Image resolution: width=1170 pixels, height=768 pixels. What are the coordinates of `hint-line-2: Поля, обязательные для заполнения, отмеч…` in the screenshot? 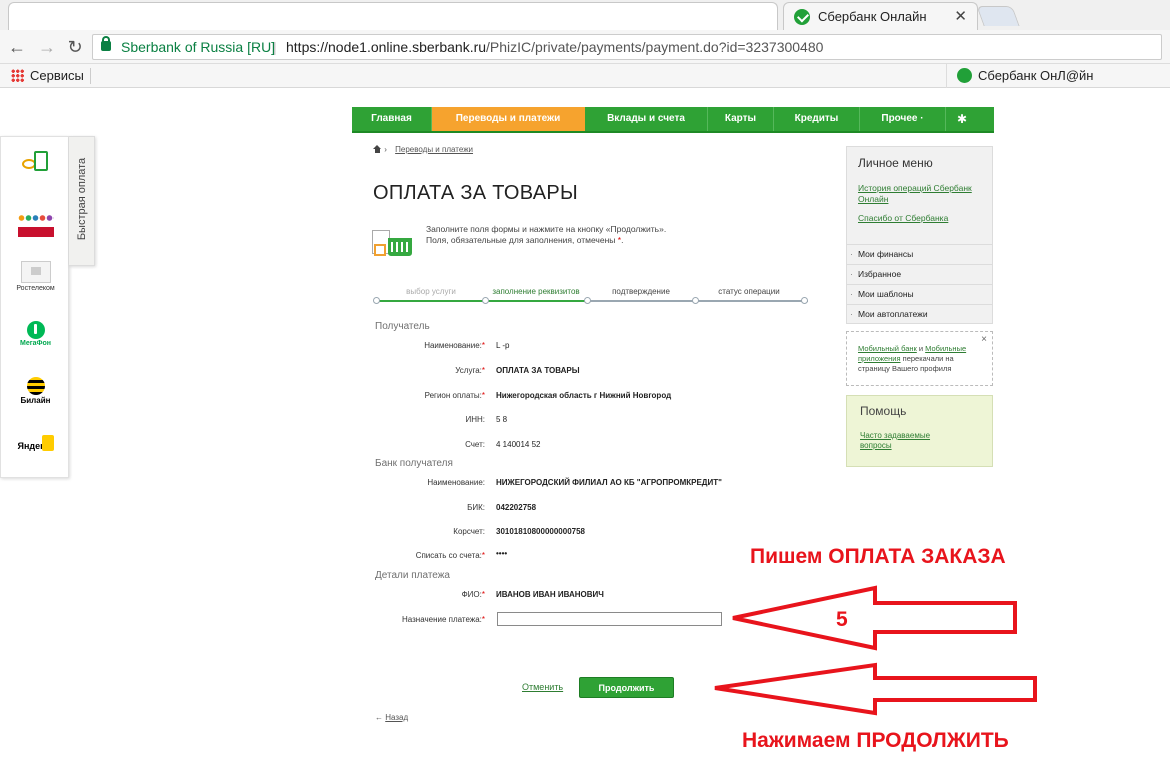 It's located at (546, 240).